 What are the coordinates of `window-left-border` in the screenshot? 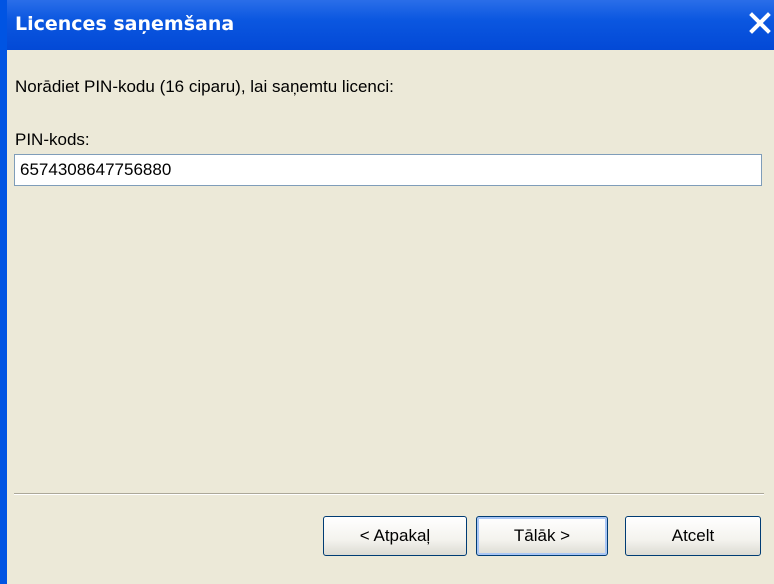 It's located at (3, 292).